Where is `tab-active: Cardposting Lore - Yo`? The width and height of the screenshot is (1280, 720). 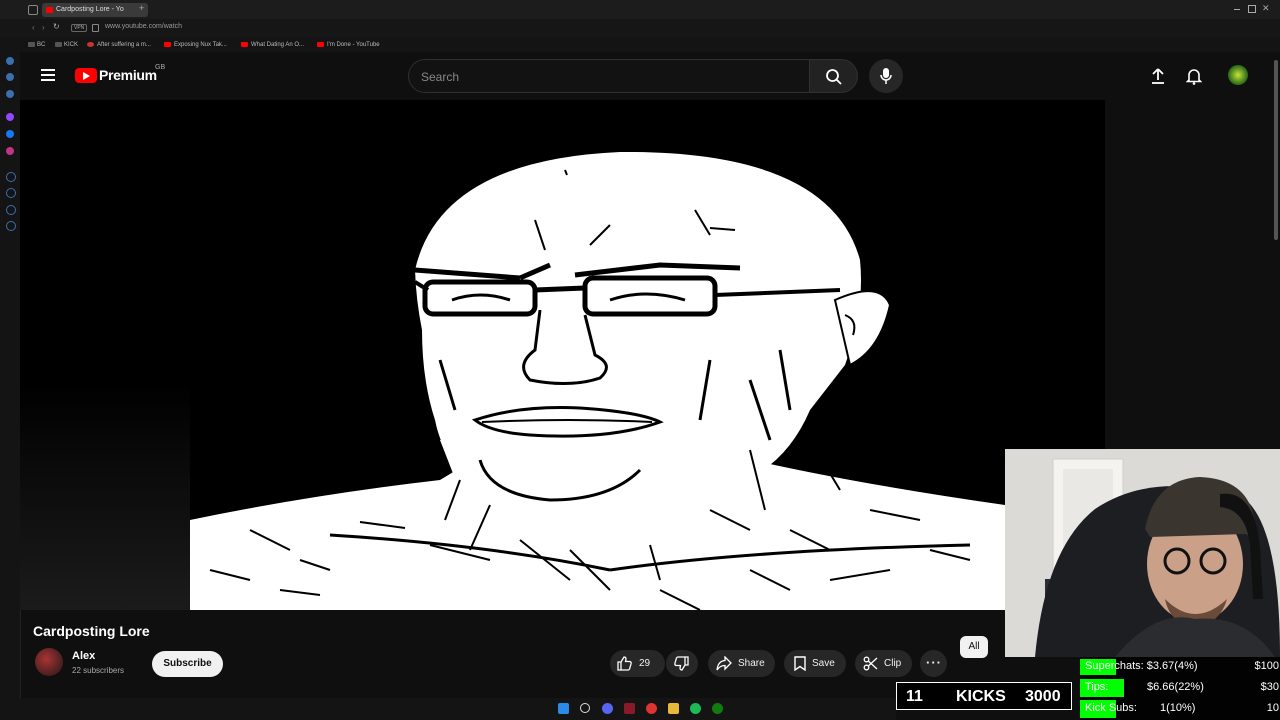
tab-active: Cardposting Lore - Yo is located at coordinates (95, 10).